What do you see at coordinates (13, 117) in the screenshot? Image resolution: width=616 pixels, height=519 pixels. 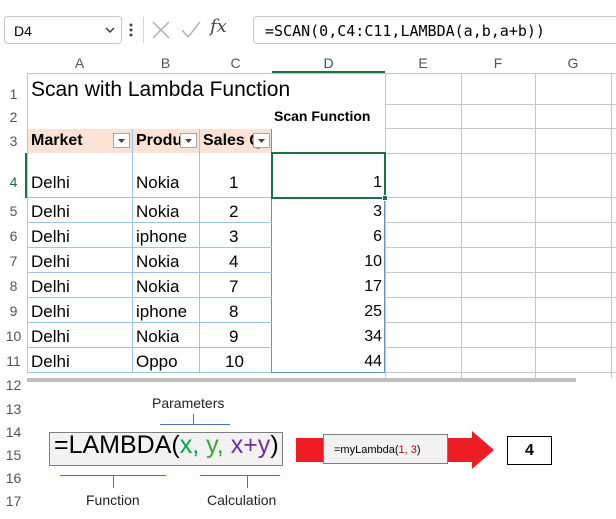 I see `row-header-2: 2` at bounding box center [13, 117].